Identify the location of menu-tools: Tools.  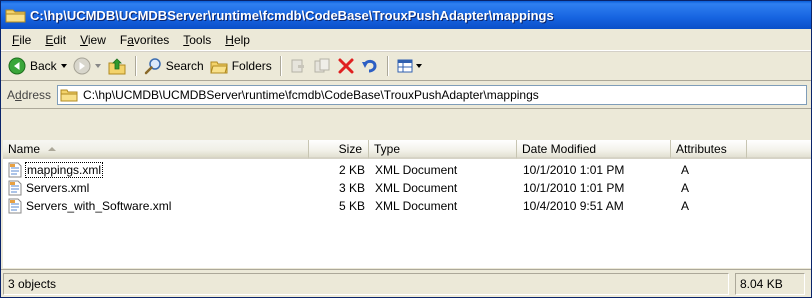
(197, 40).